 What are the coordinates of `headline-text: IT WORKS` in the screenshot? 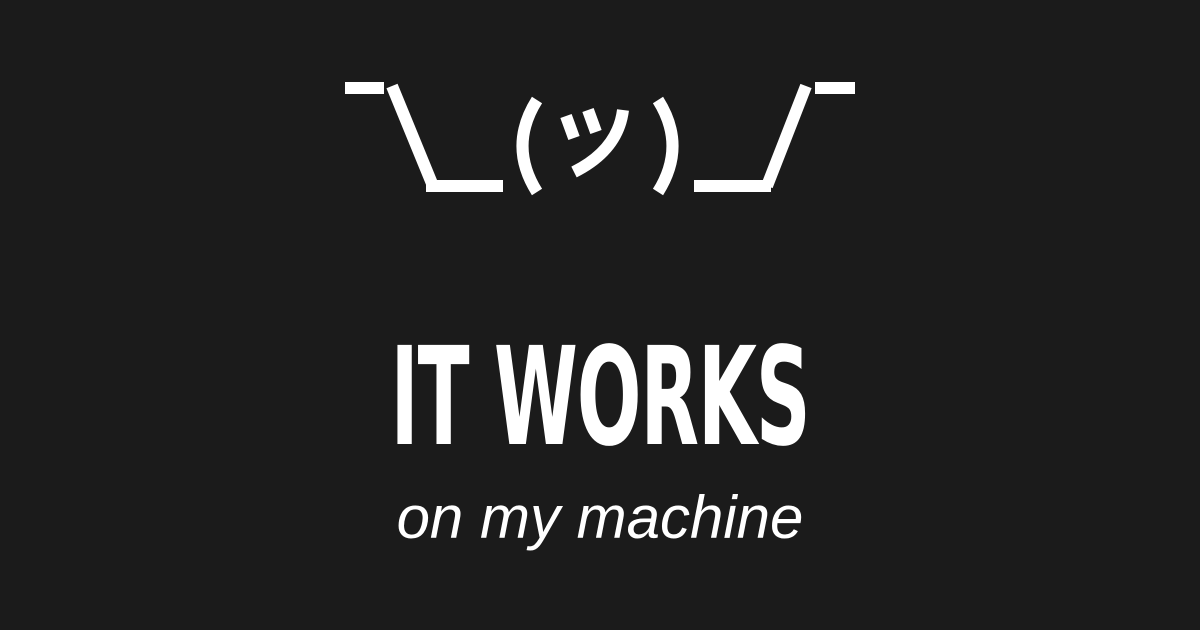 It's located at (600, 398).